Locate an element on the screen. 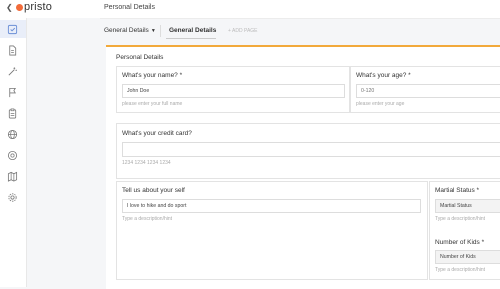 The height and width of the screenshot is (289, 500). about-hint: Type a description/hint is located at coordinates (147, 219).